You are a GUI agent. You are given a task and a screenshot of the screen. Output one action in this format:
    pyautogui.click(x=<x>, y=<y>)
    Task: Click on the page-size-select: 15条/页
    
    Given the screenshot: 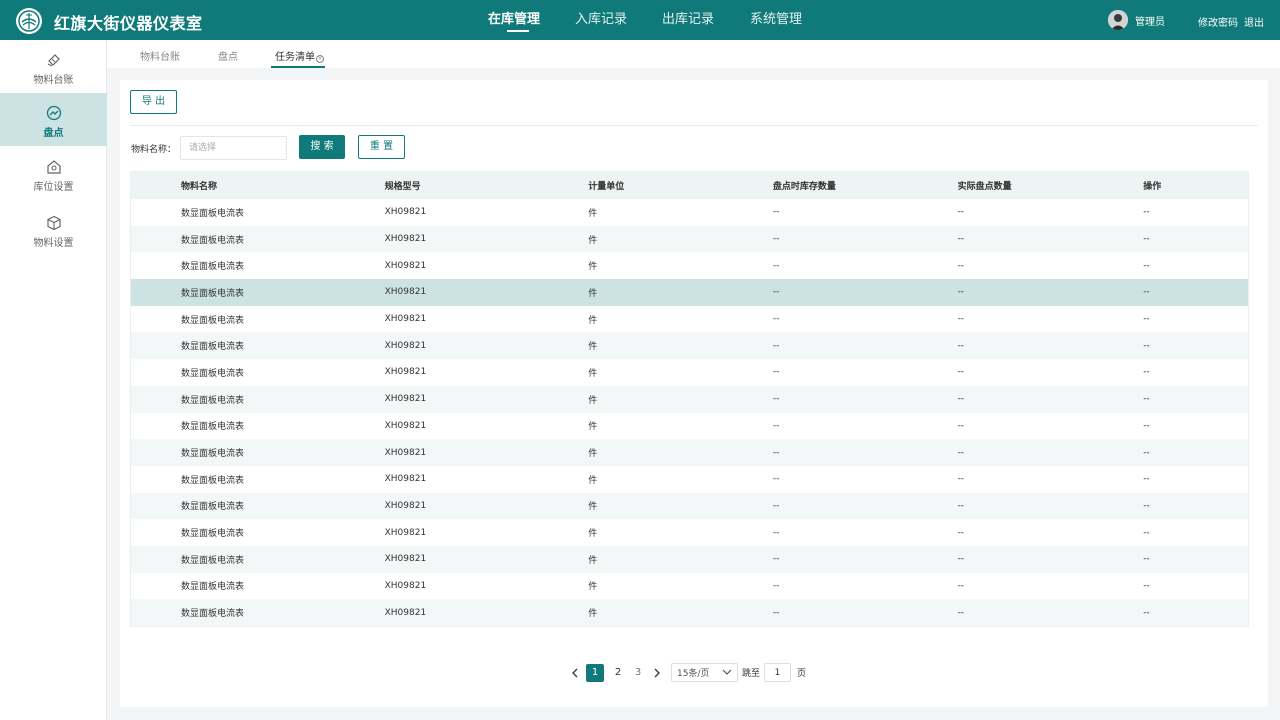 What is the action you would take?
    pyautogui.click(x=704, y=672)
    